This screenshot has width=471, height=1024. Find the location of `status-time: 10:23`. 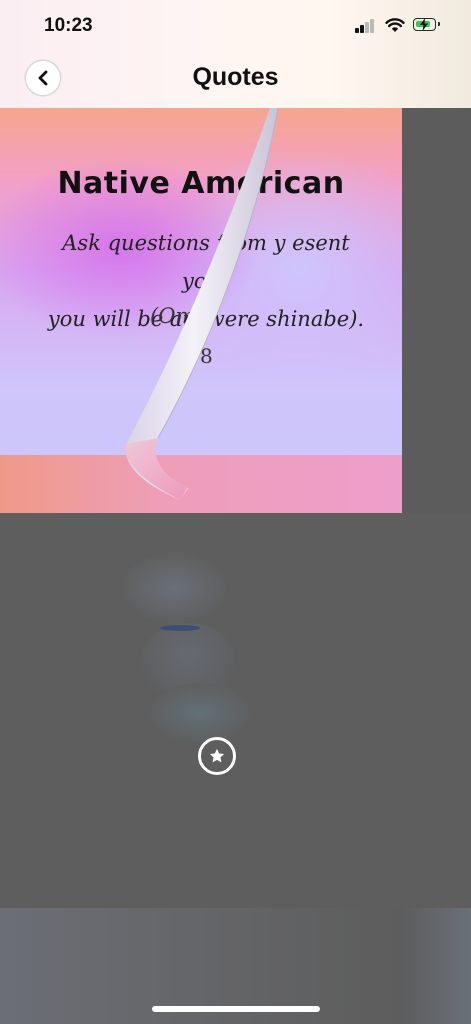

status-time: 10:23 is located at coordinates (68, 25).